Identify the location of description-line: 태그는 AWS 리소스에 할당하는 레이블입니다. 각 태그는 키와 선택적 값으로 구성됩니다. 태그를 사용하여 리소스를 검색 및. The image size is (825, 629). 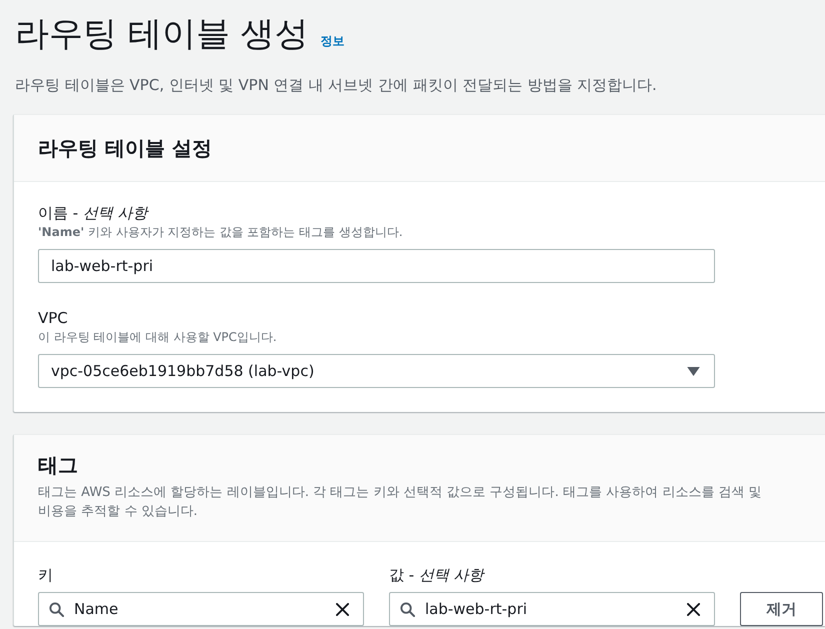
(400, 493).